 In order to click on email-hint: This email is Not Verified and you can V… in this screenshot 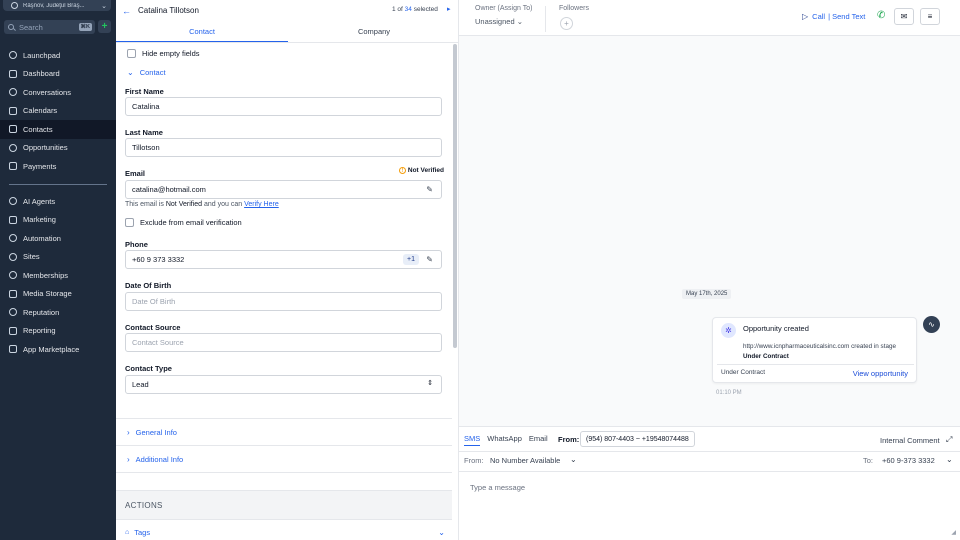, I will do `click(202, 204)`.